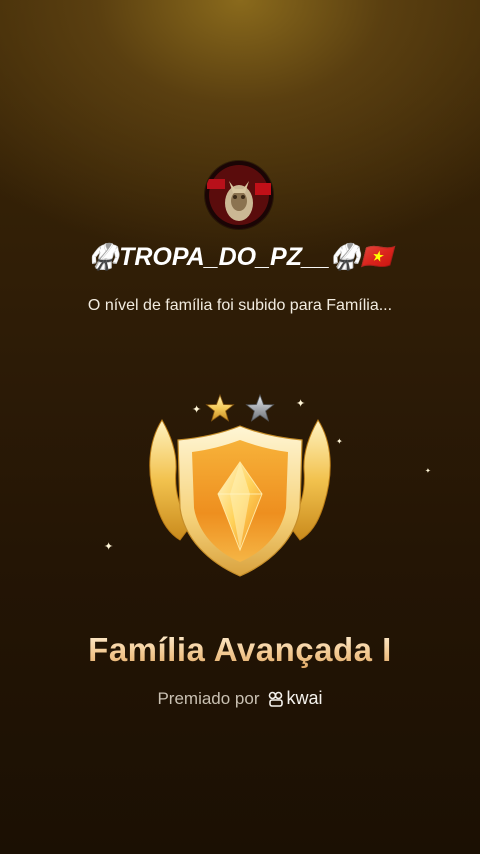 This screenshot has height=854, width=480. I want to click on avatar-image, so click(239, 195).